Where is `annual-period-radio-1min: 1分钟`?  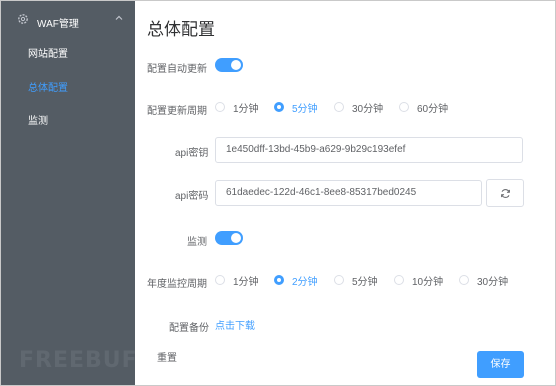
annual-period-radio-1min: 1分钟 is located at coordinates (237, 280).